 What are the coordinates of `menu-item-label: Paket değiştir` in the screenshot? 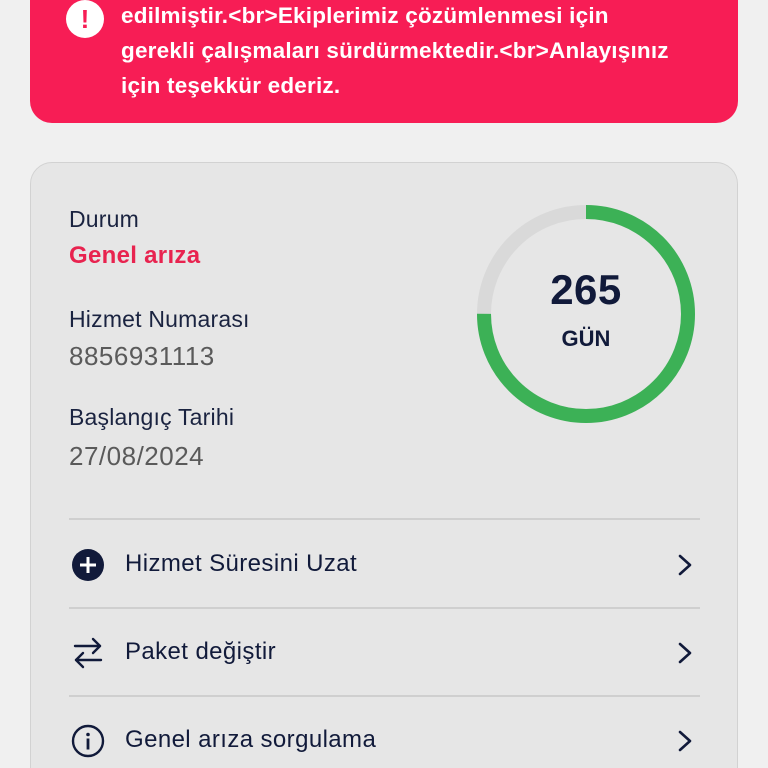 It's located at (201, 651).